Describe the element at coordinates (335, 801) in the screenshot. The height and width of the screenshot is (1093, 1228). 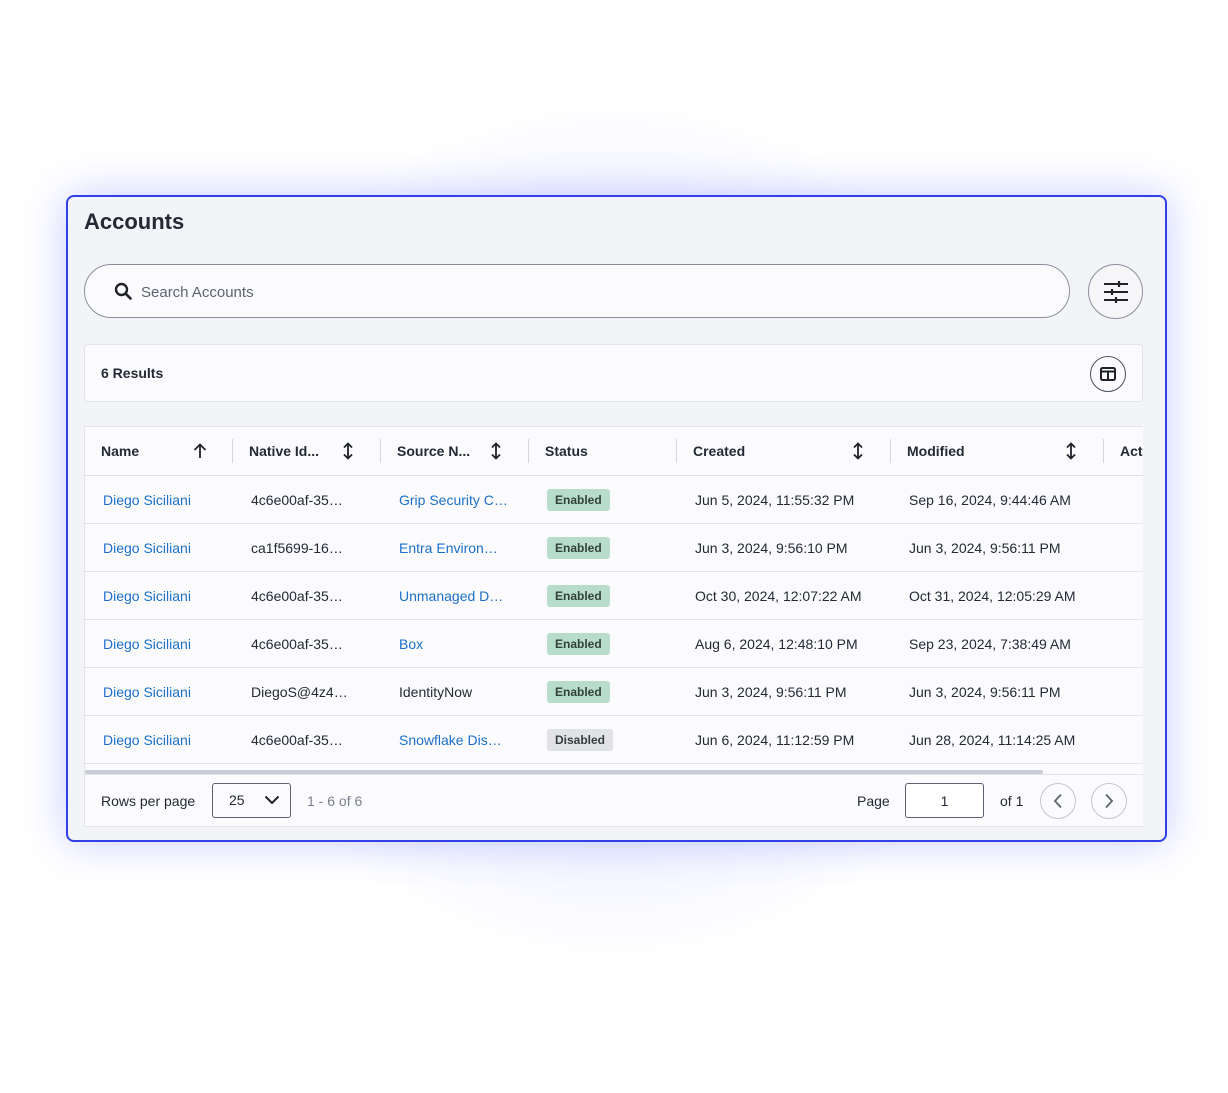
I see `results-range: 1 - 6 of 6` at that location.